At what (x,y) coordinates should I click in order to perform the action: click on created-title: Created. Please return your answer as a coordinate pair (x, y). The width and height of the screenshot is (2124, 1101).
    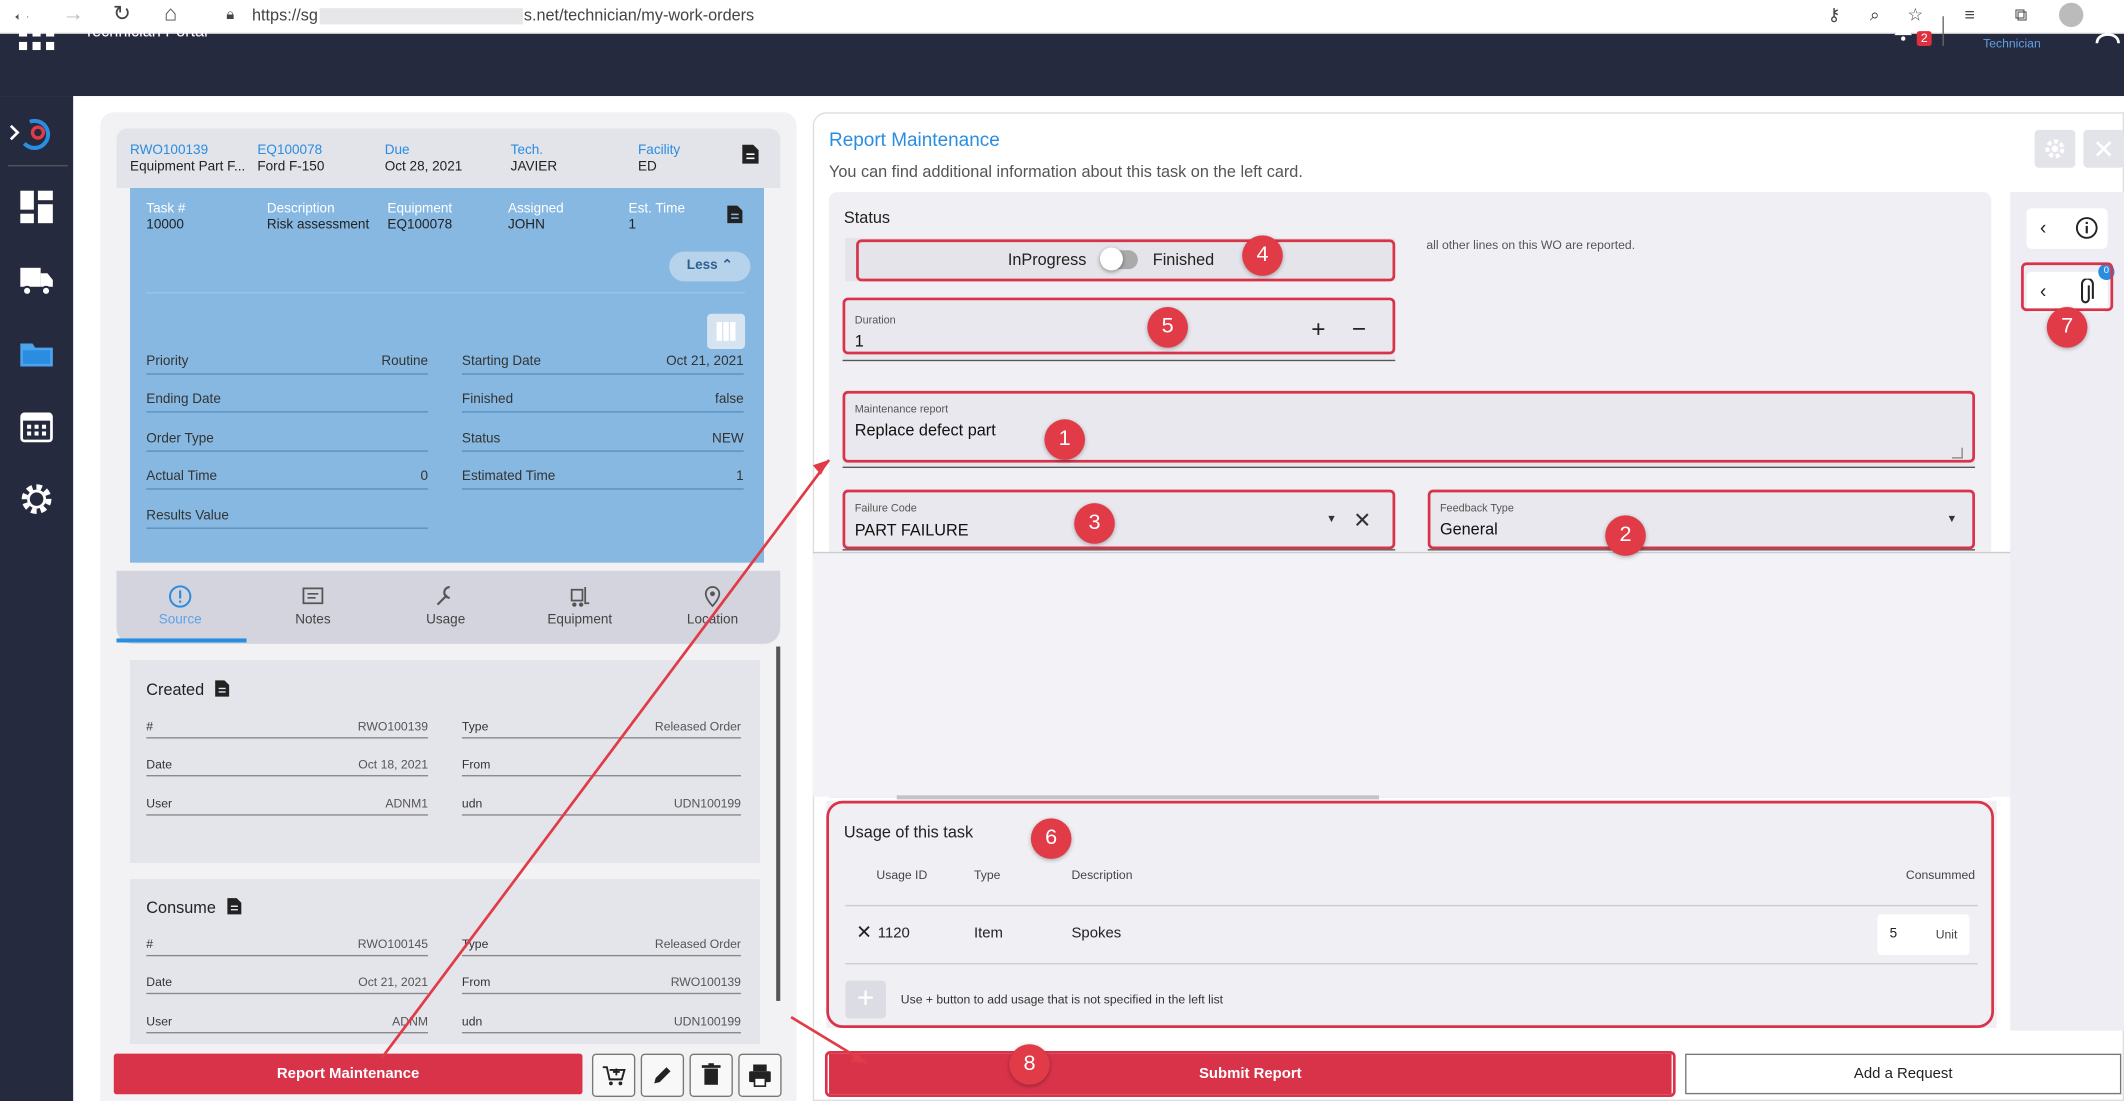
    Looking at the image, I should click on (175, 690).